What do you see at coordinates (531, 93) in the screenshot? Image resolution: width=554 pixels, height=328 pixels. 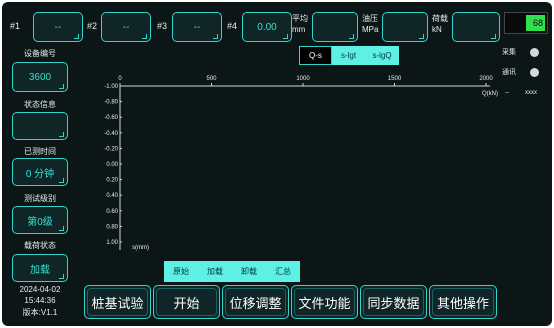 I see `legend-text: xxxx` at bounding box center [531, 93].